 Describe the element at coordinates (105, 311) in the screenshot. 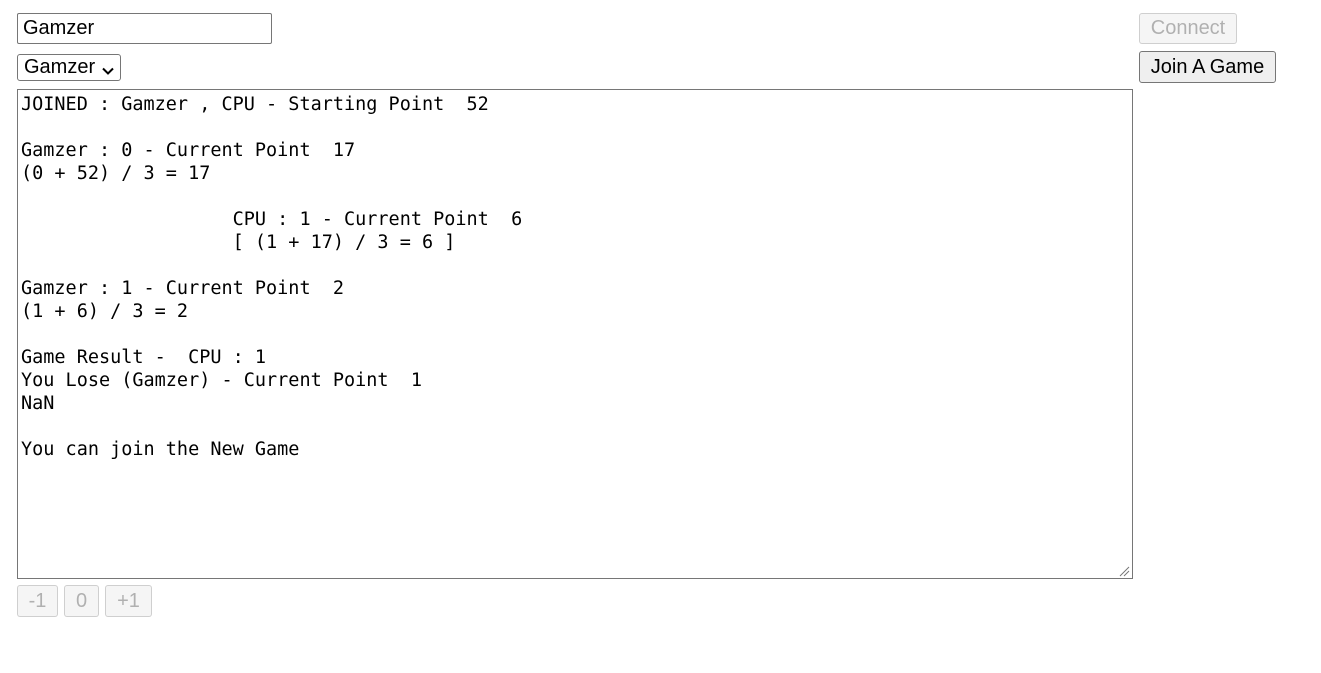

I see `log-line: (1 + 6) / 3 = 2` at that location.